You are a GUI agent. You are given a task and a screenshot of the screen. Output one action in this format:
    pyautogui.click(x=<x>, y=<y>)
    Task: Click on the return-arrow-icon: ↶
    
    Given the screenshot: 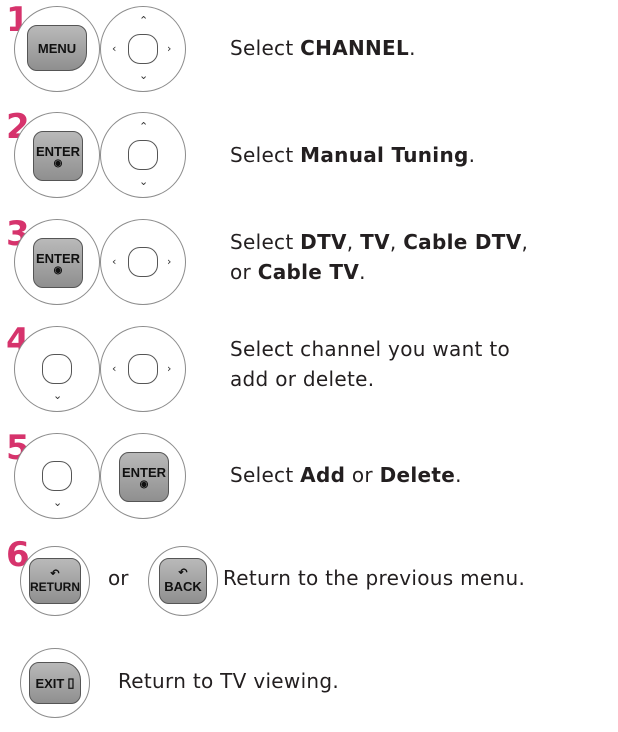 What is the action you would take?
    pyautogui.click(x=55, y=573)
    